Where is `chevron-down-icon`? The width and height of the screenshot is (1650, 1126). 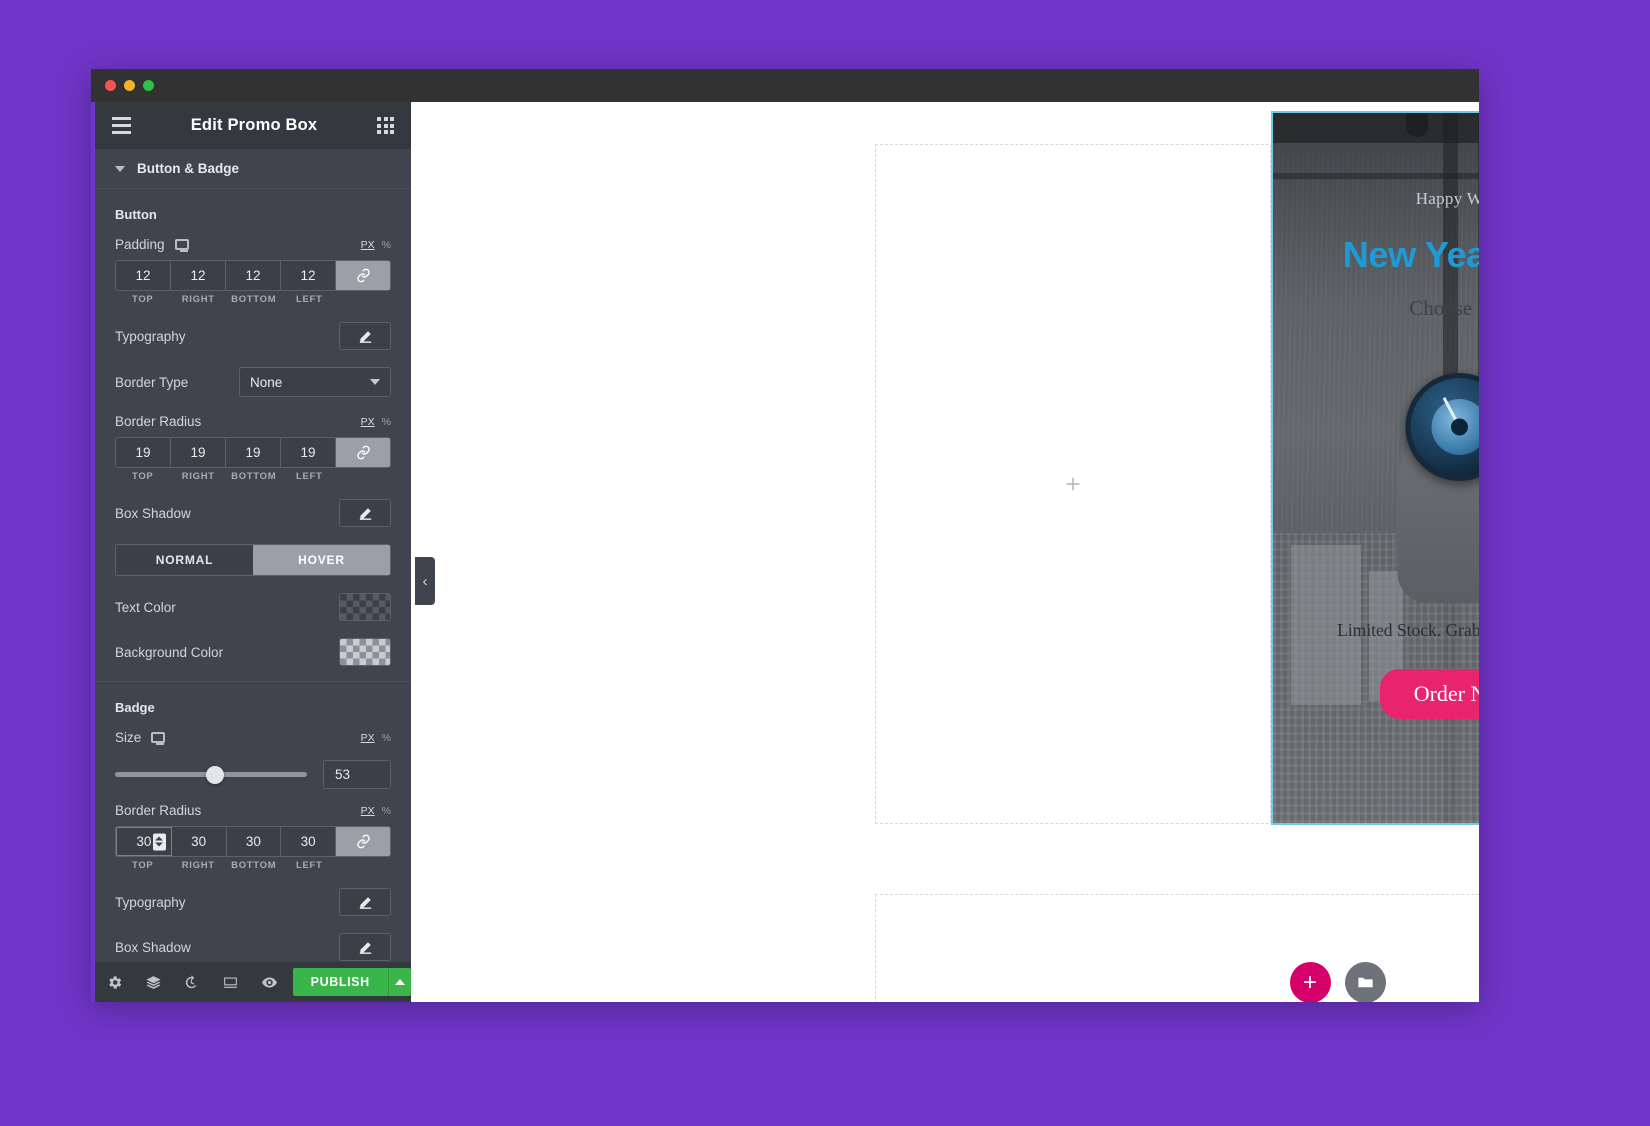 chevron-down-icon is located at coordinates (120, 168).